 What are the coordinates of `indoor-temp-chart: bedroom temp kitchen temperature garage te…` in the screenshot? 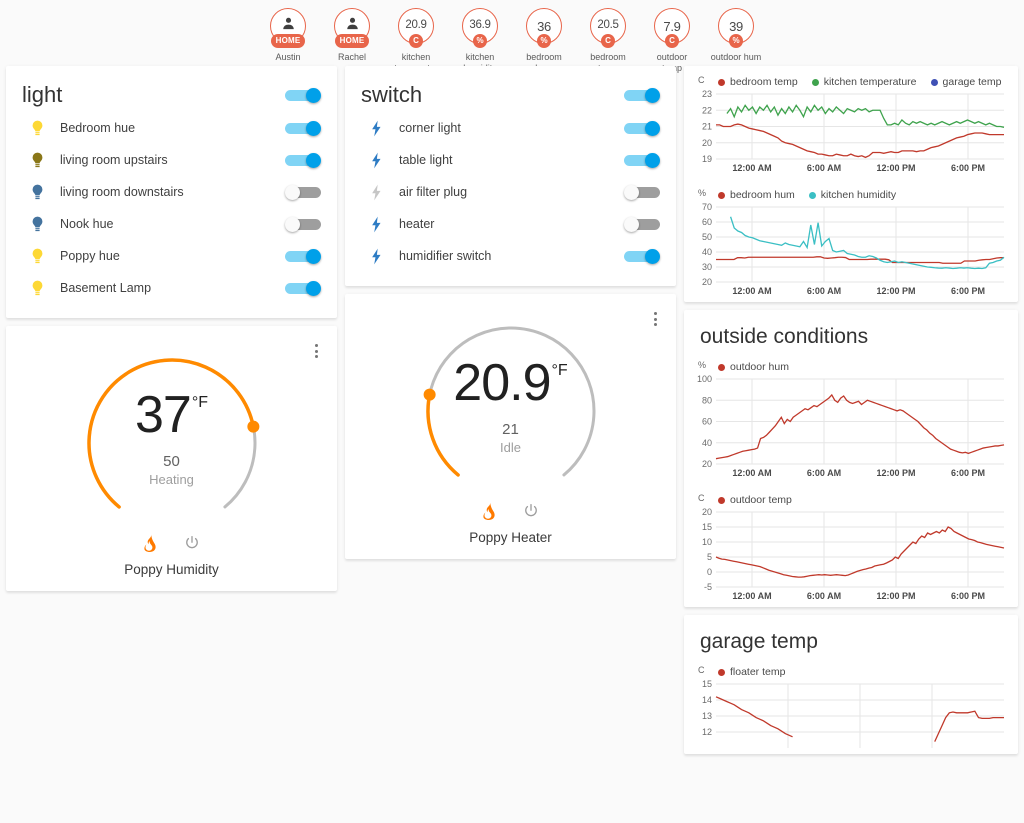 It's located at (851, 122).